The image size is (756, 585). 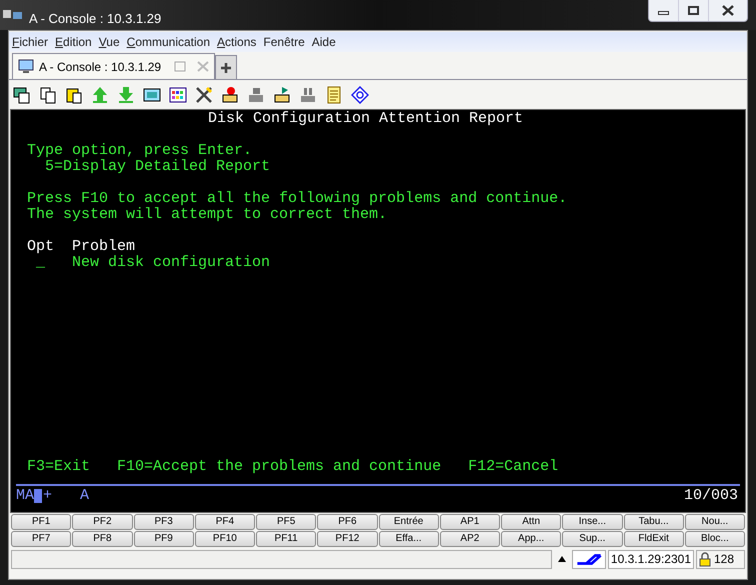 I want to click on screen-copy-icon, so click(x=22, y=95).